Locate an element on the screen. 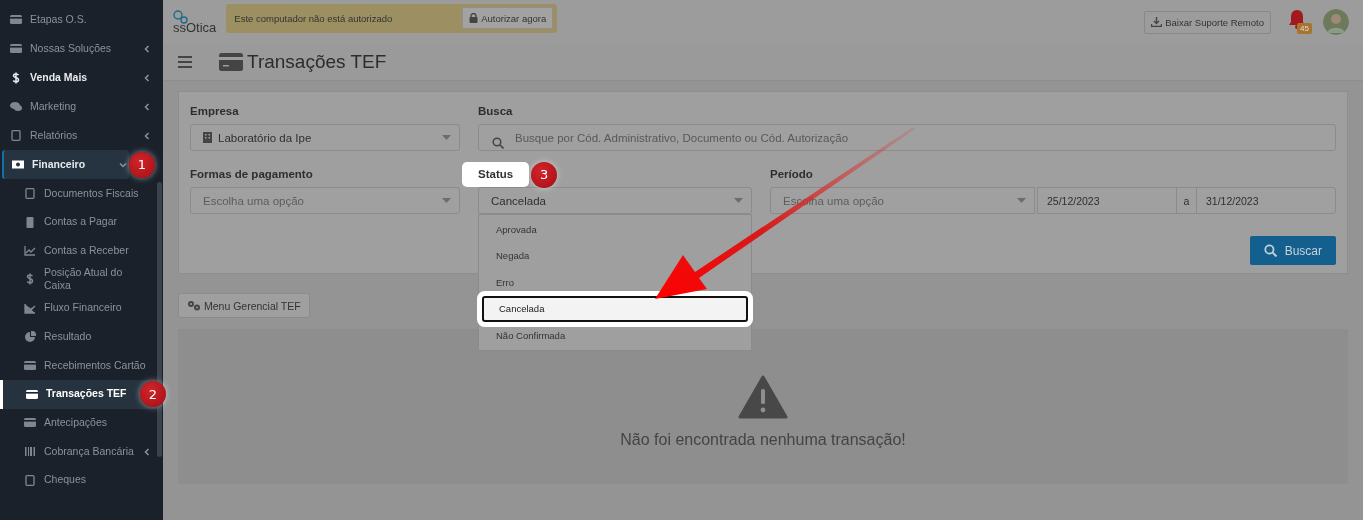 The image size is (1363, 520). dropdown-option: Não Confirmada is located at coordinates (615, 335).